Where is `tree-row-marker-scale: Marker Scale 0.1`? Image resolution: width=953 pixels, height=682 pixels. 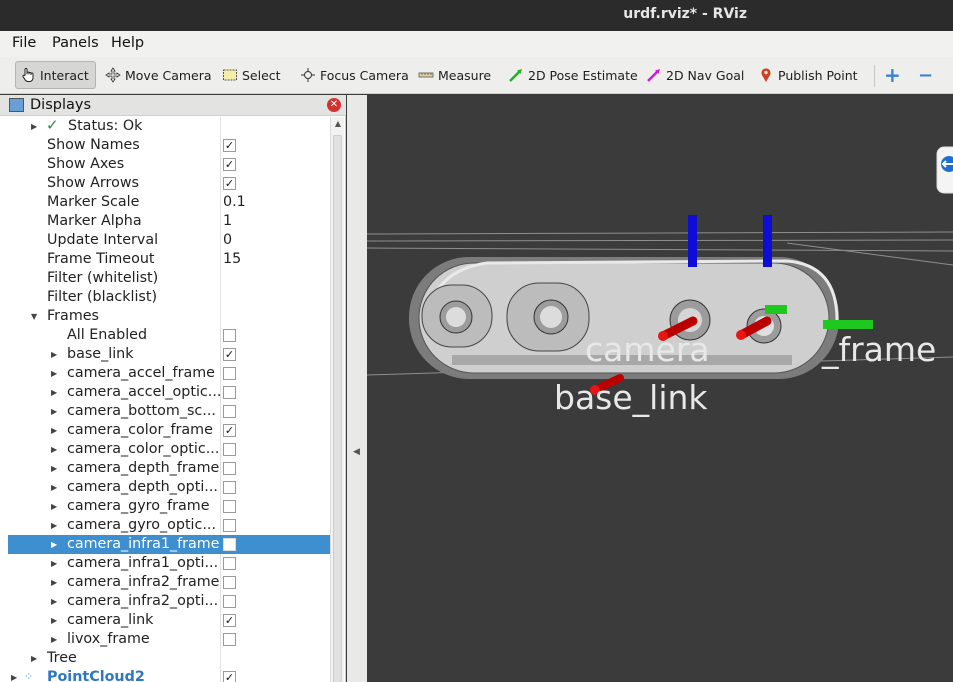 tree-row-marker-scale: Marker Scale 0.1 is located at coordinates (169, 202).